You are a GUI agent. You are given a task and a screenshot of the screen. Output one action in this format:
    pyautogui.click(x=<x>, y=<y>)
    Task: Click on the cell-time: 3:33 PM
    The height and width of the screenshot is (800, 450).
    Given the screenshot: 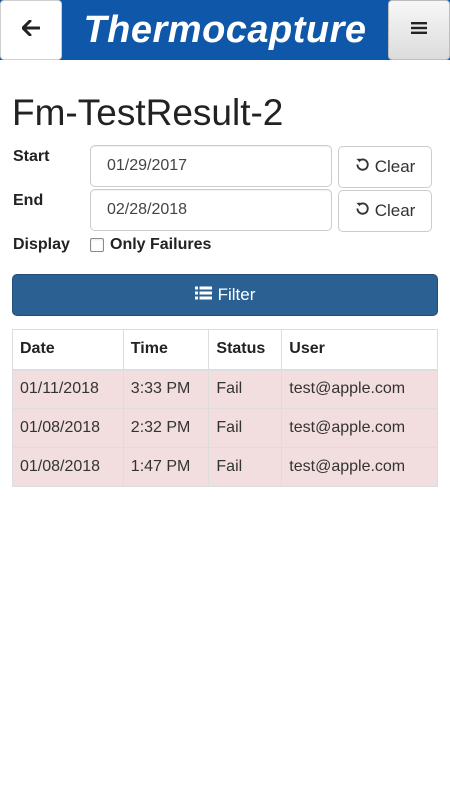 What is the action you would take?
    pyautogui.click(x=166, y=389)
    